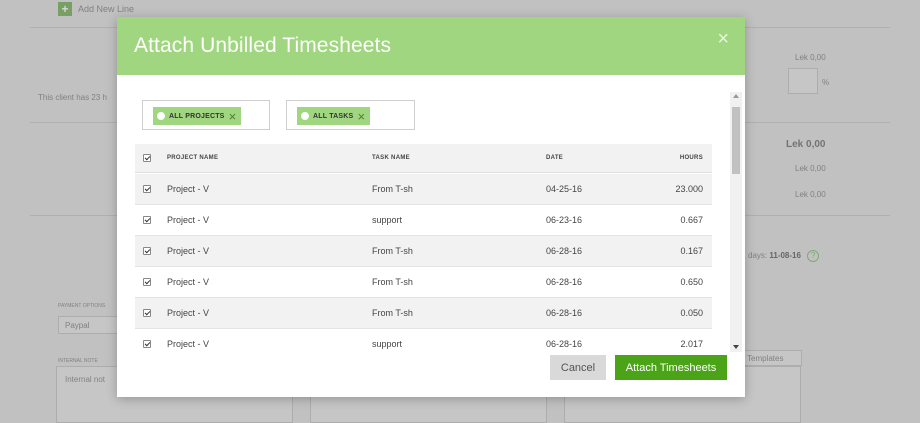 The width and height of the screenshot is (920, 423). I want to click on scroll-down-arrow-icon, so click(736, 347).